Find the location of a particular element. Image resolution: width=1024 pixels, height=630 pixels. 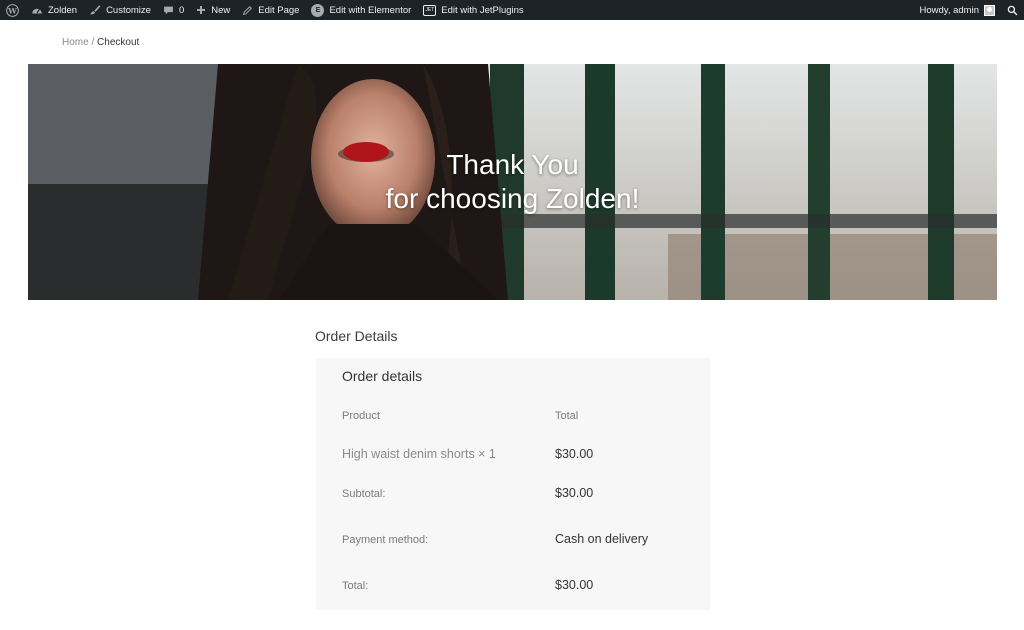

edit-page-link: Edit Page is located at coordinates (270, 10).